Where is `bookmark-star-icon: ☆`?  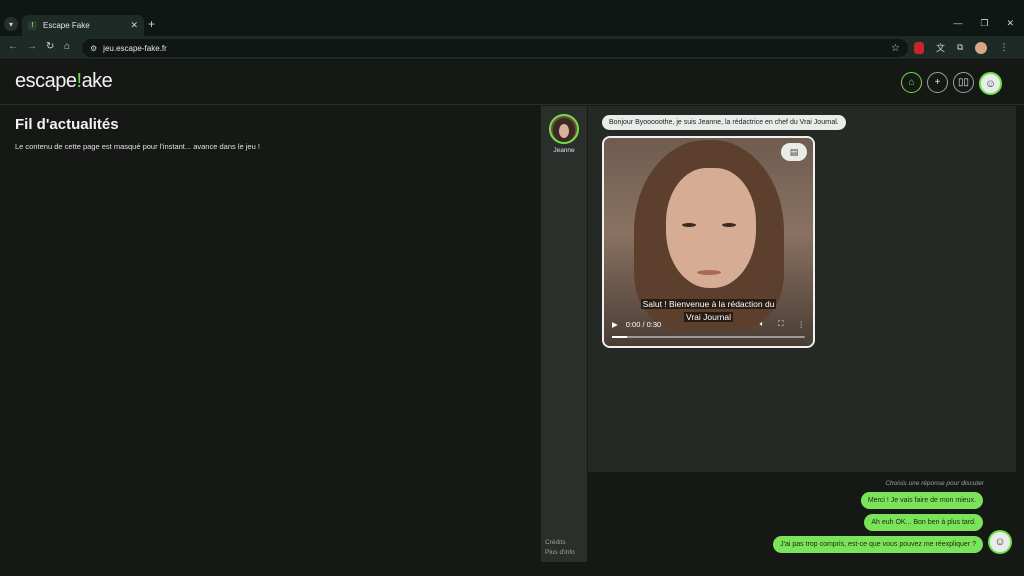
bookmark-star-icon: ☆ is located at coordinates (895, 48).